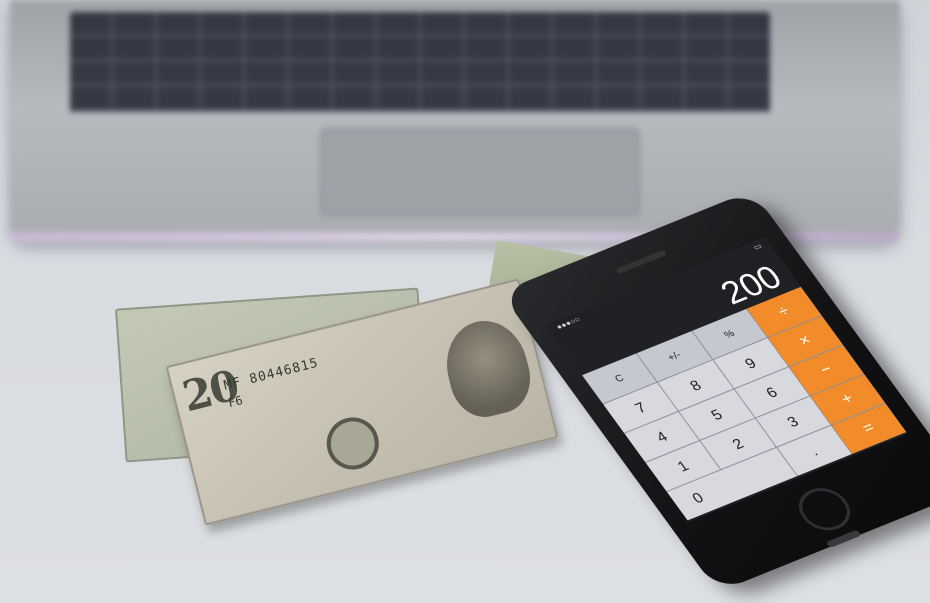 This screenshot has width=930, height=603. What do you see at coordinates (420, 62) in the screenshot?
I see `laptop-keyboard` at bounding box center [420, 62].